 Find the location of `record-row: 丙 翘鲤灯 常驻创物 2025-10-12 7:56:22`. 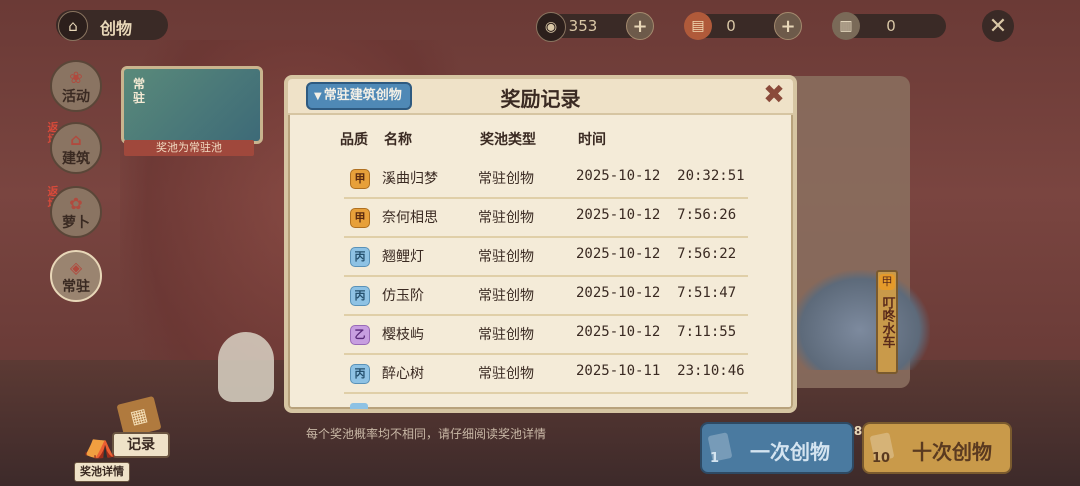

record-row: 丙 翘鲤灯 常驻创物 2025-10-12 7:56:22 is located at coordinates (546, 257).